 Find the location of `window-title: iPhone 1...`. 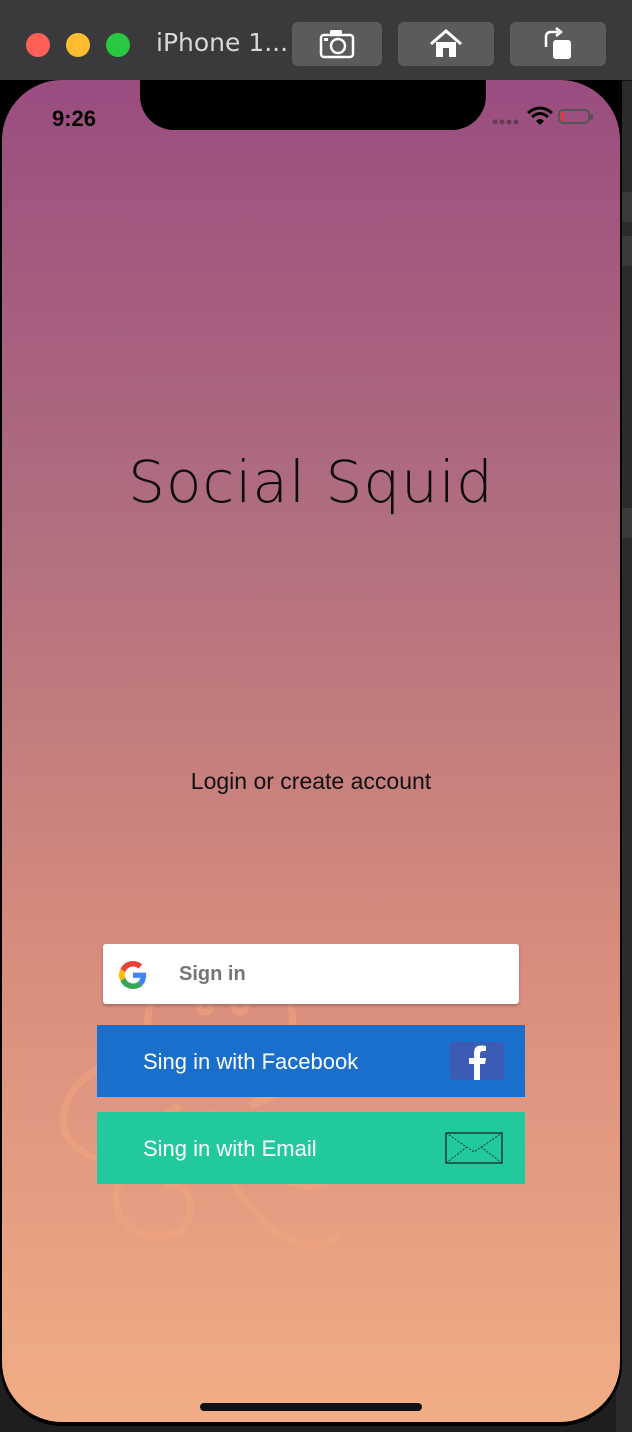

window-title: iPhone 1... is located at coordinates (222, 42).